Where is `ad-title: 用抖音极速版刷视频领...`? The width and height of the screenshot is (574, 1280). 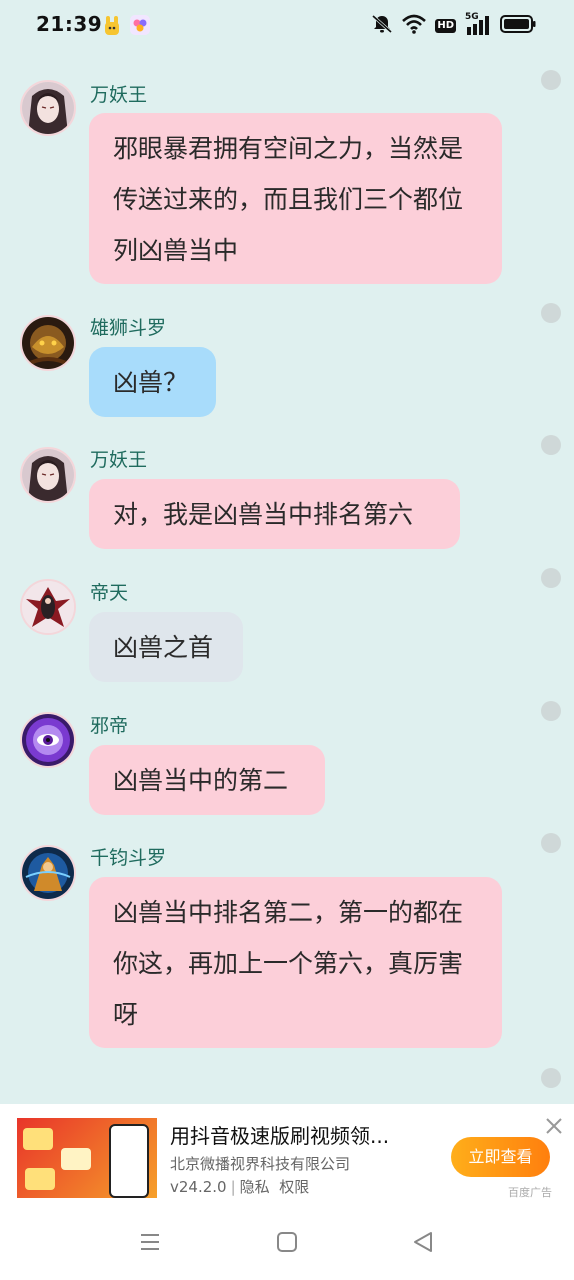 ad-title: 用抖音极速版刷视频领... is located at coordinates (279, 1134).